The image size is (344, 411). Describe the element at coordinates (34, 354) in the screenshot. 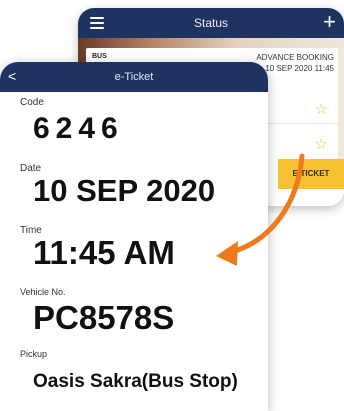

I see `pickup-label: Pickup` at that location.